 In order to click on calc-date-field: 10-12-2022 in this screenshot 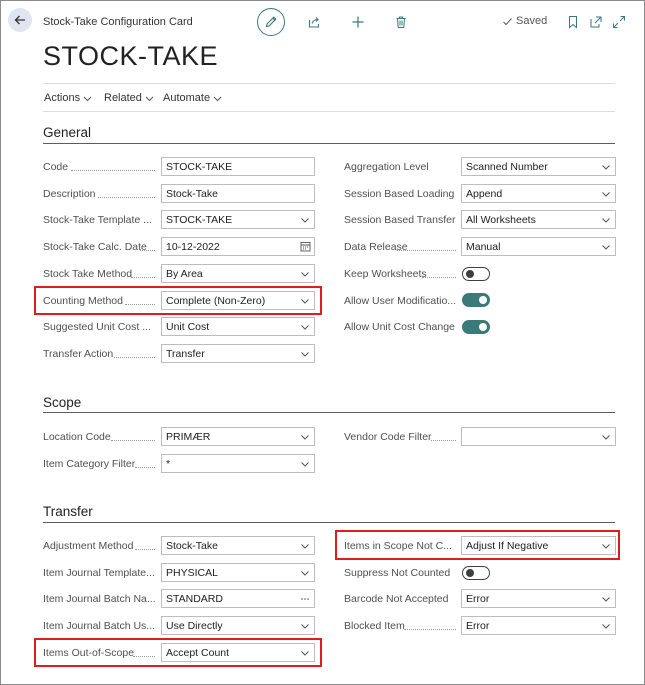, I will do `click(238, 246)`.